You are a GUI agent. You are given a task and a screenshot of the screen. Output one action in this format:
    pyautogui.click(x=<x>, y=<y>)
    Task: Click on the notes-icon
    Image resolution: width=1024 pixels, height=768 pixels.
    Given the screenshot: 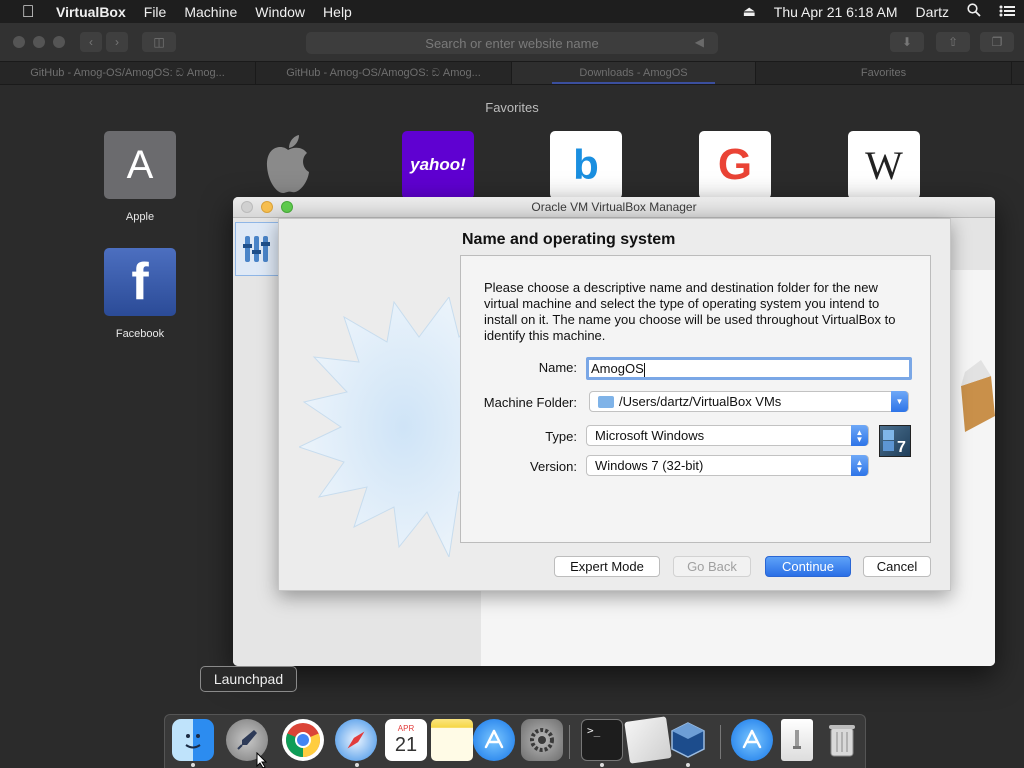 What is the action you would take?
    pyautogui.click(x=452, y=740)
    